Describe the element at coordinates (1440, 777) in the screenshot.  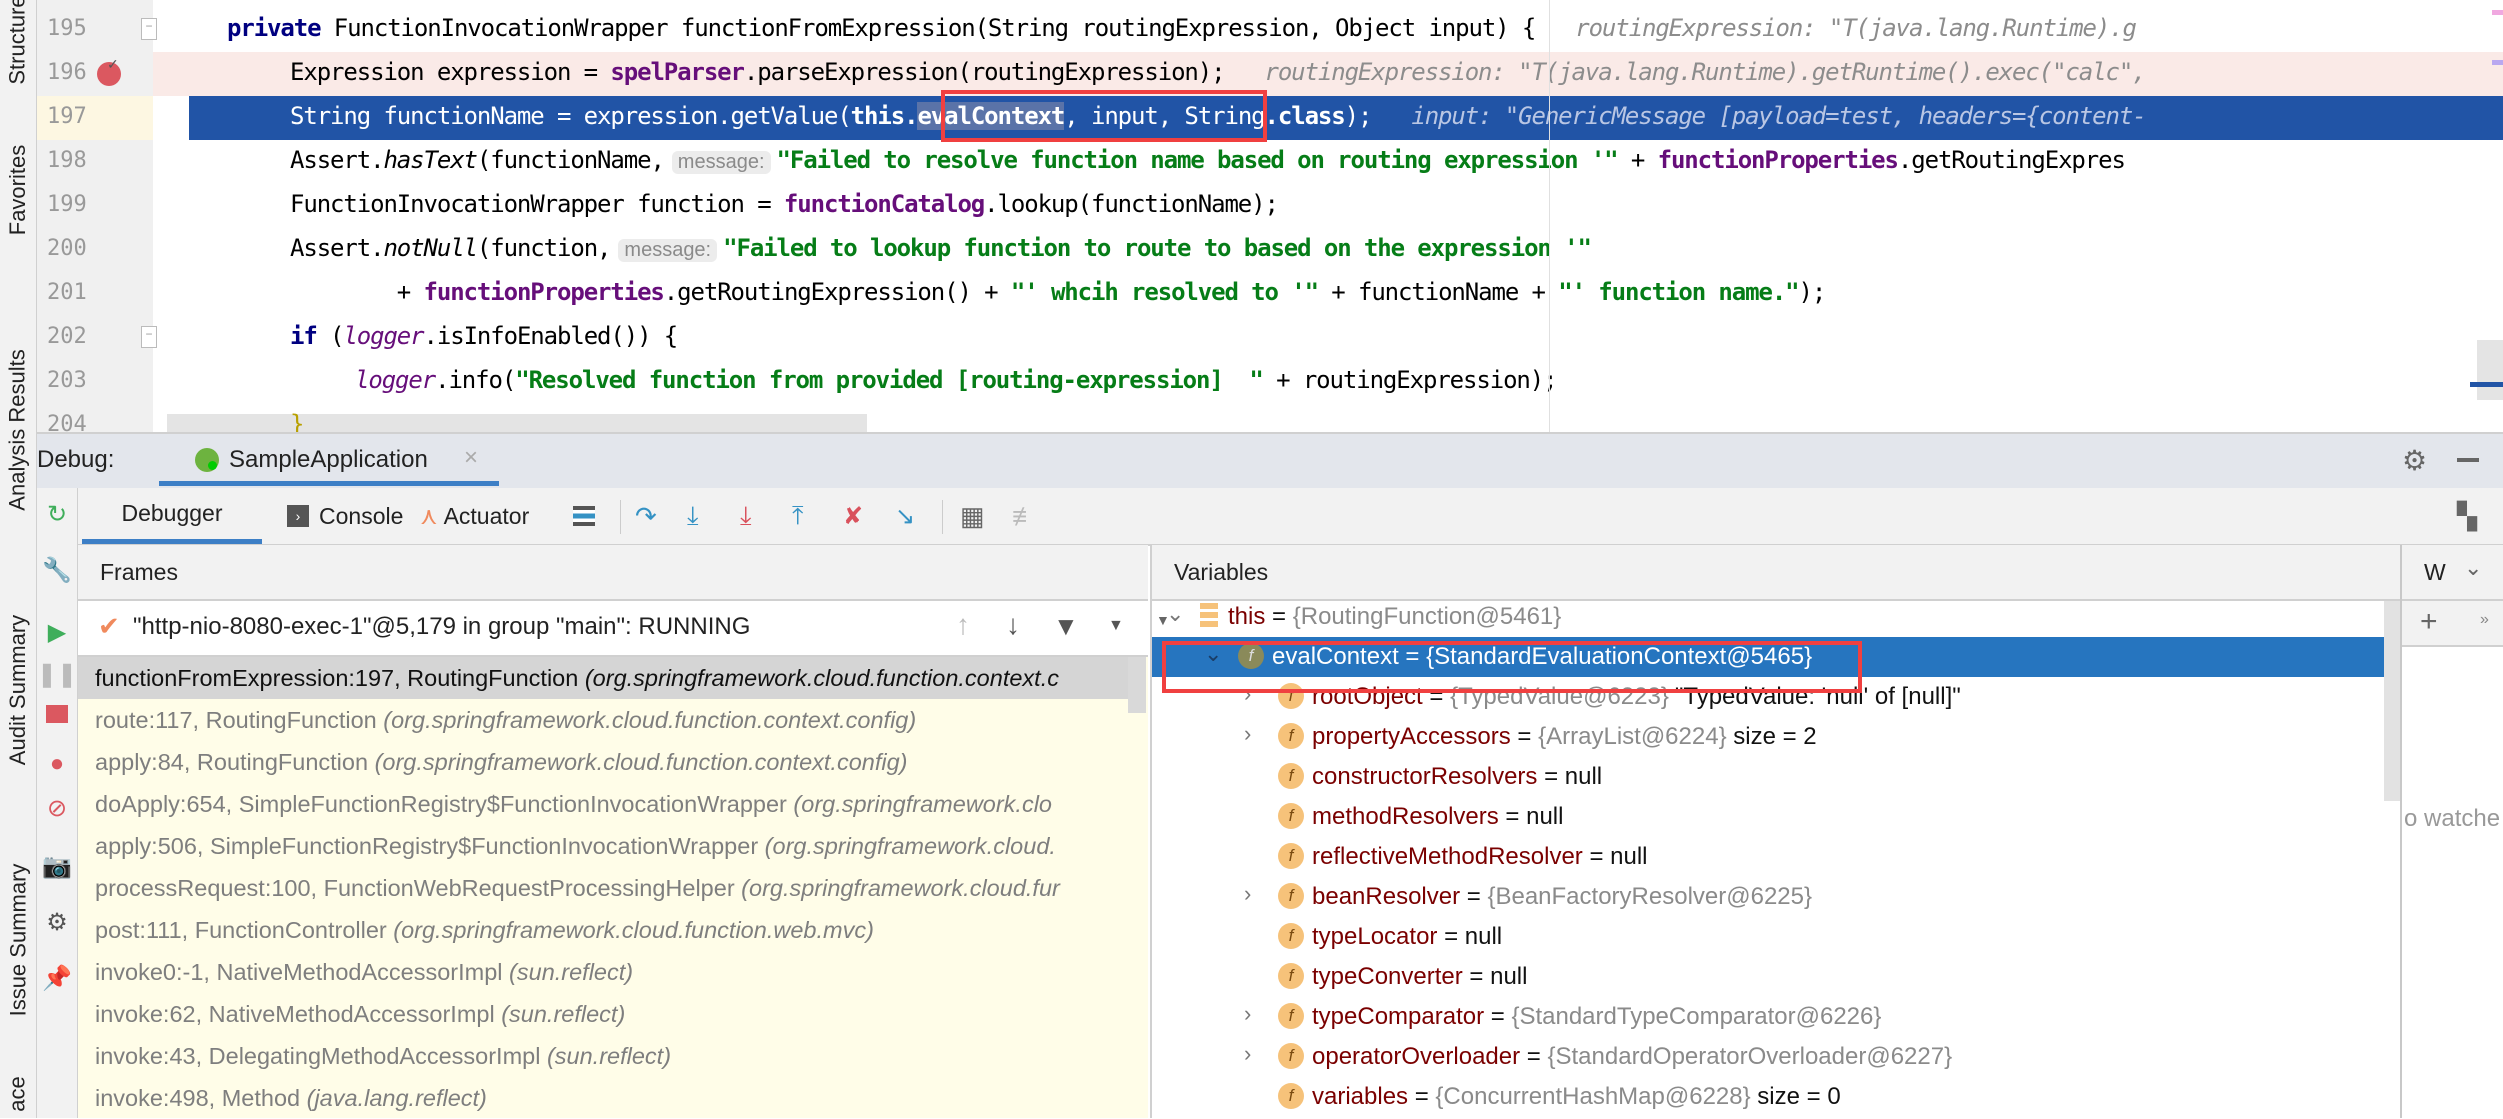
I see `variable-row: f constructorResolvers = null` at that location.